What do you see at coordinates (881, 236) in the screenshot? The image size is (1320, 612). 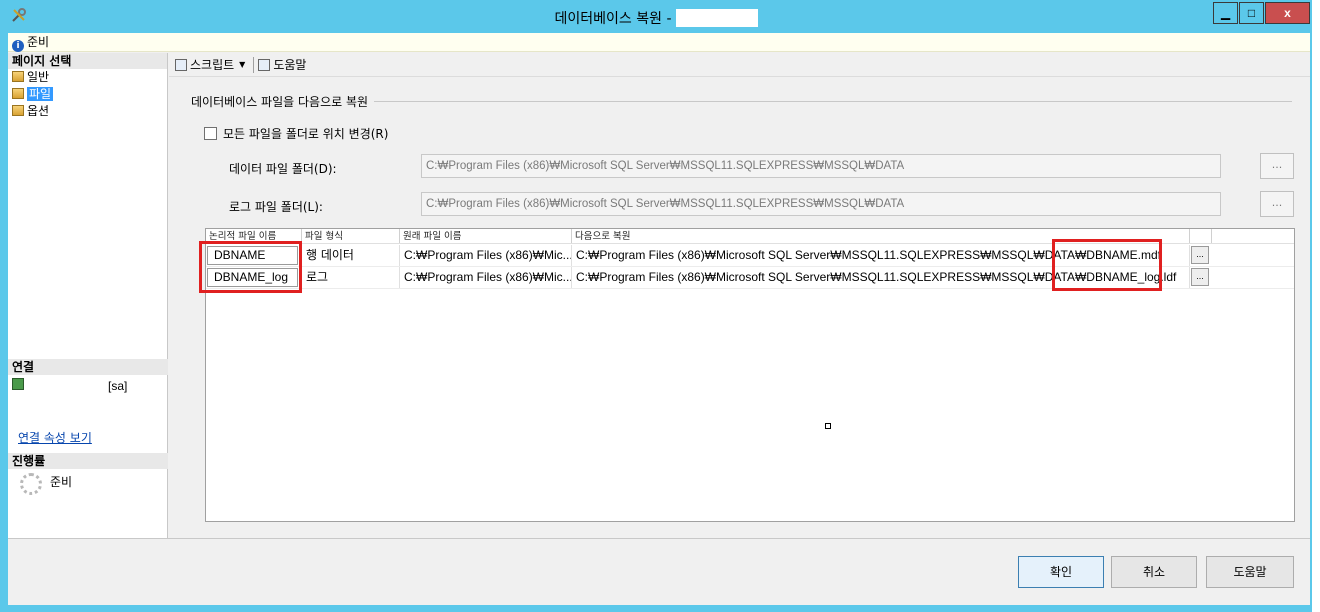 I see `column-header-restore-as: 다음으로 복원` at bounding box center [881, 236].